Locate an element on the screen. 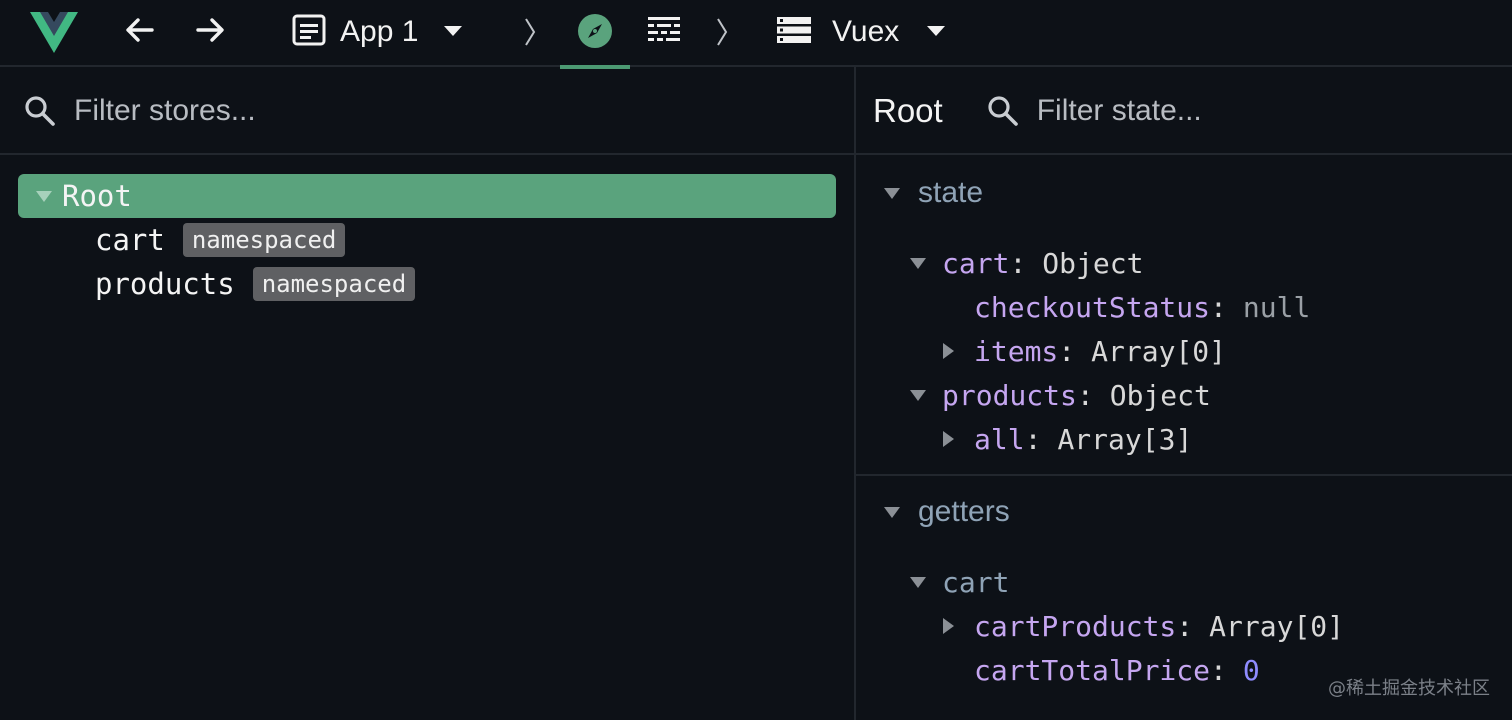  store-selector: Vuex is located at coordinates (861, 32).